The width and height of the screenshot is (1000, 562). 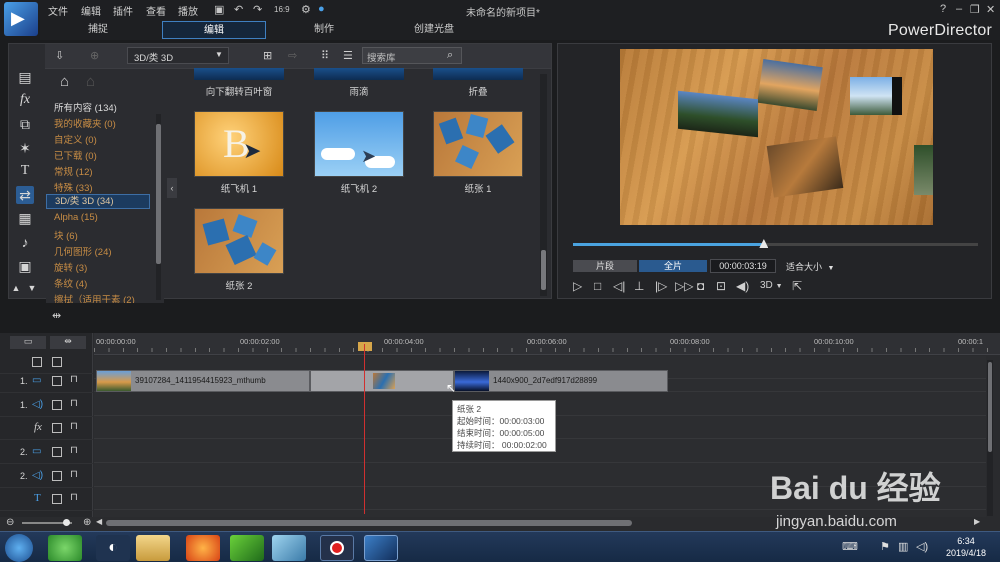 What do you see at coordinates (990, 407) in the screenshot?
I see `timeline-vscroll-thumb` at bounding box center [990, 407].